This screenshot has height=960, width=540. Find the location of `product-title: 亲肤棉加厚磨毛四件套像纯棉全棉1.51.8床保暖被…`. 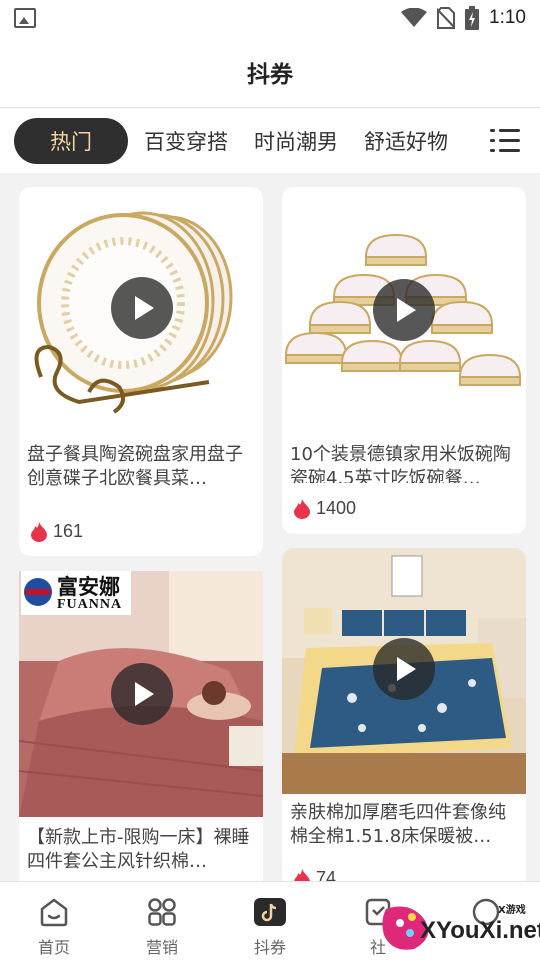

product-title: 亲肤棉加厚磨毛四件套像纯棉全棉1.51.8床保暖被… is located at coordinates (398, 824).